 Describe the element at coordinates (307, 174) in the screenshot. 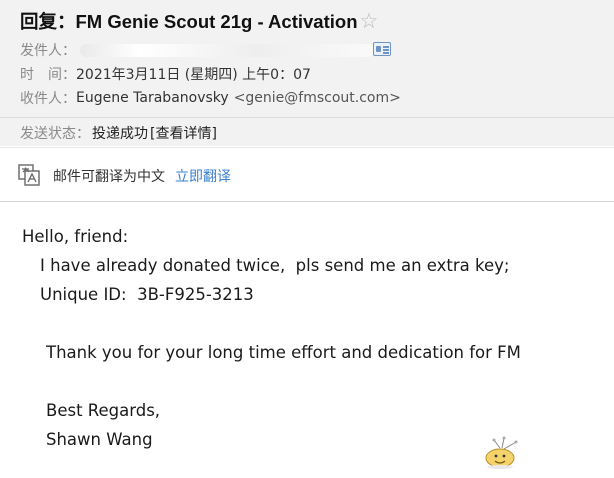

I see `translate-bar: 邮件可翻译为中文 立即翻译` at that location.